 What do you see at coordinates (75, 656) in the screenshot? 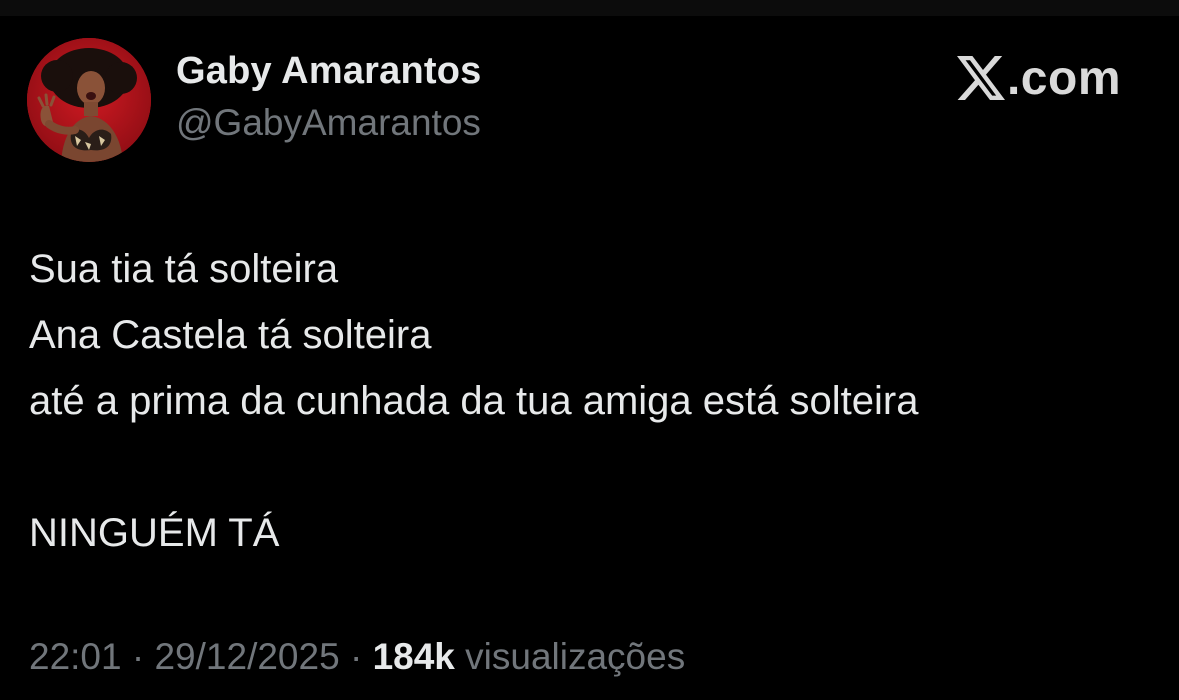
I see `post-time: 22:01` at bounding box center [75, 656].